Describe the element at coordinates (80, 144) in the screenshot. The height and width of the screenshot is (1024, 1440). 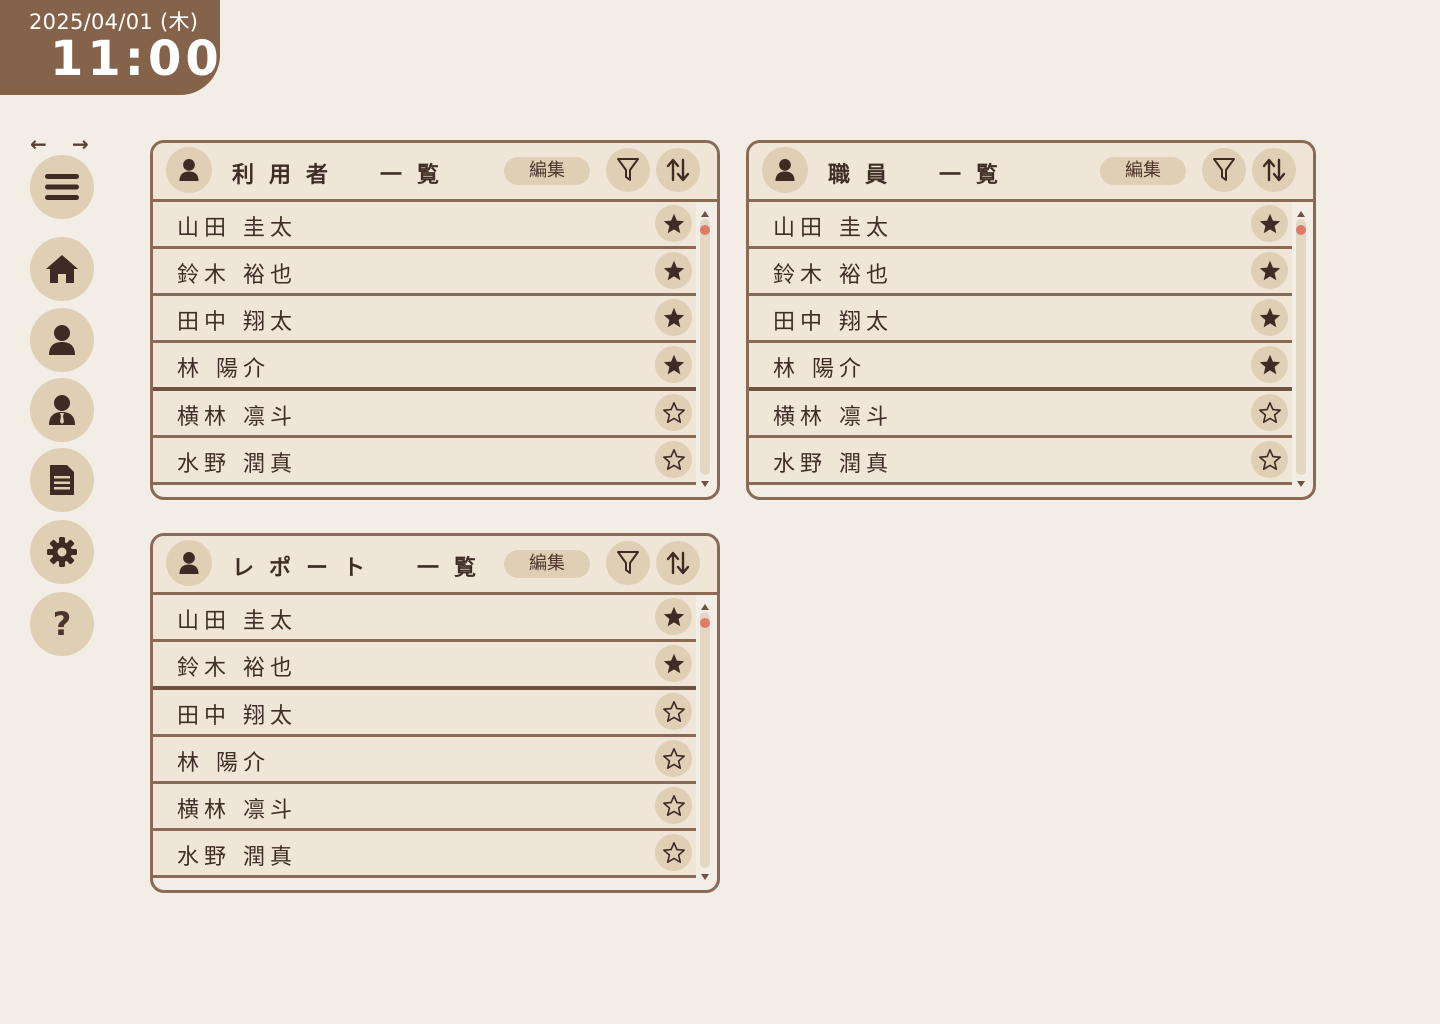
I see `forward-arrow-icon: →` at that location.